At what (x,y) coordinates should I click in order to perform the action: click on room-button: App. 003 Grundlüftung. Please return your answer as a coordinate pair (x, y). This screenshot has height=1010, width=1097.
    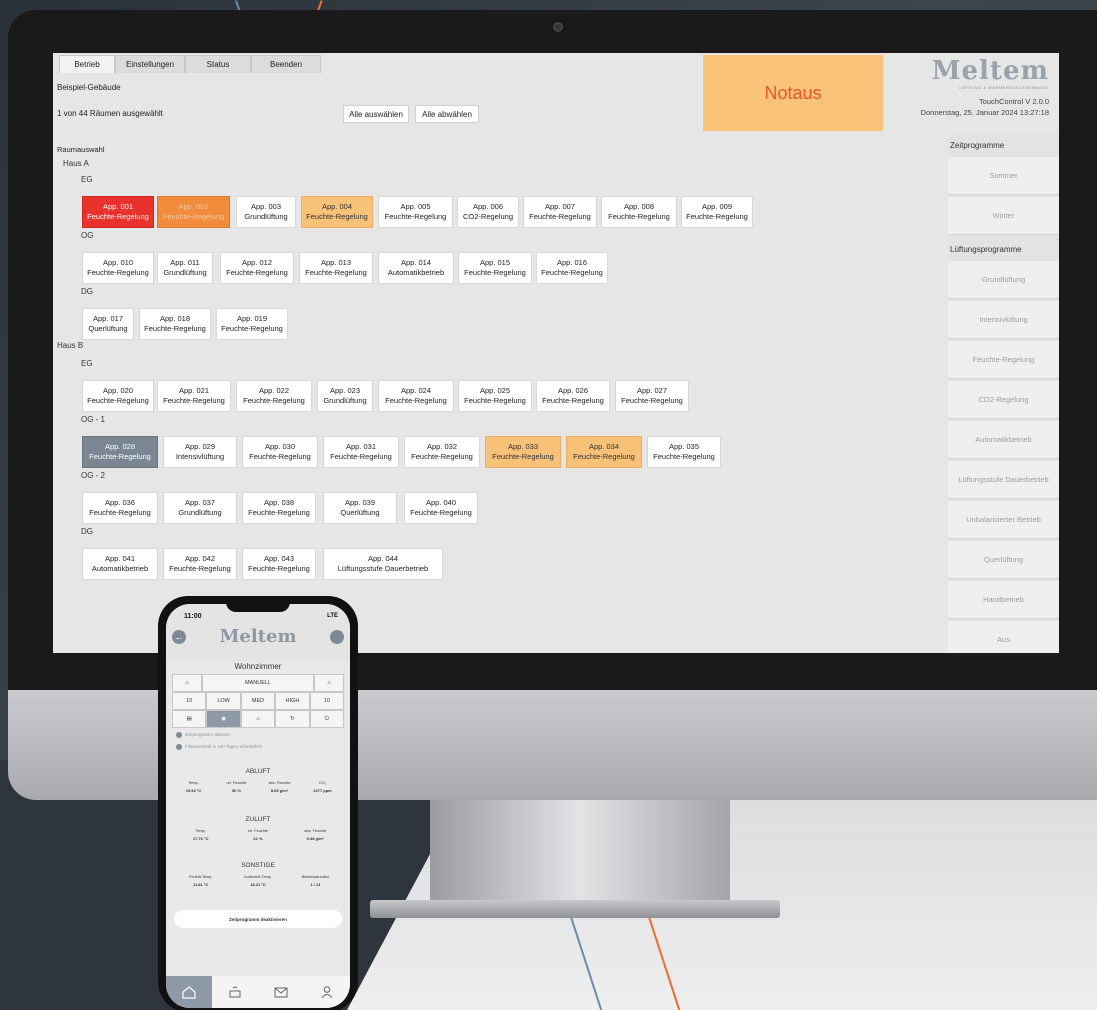
    Looking at the image, I should click on (266, 212).